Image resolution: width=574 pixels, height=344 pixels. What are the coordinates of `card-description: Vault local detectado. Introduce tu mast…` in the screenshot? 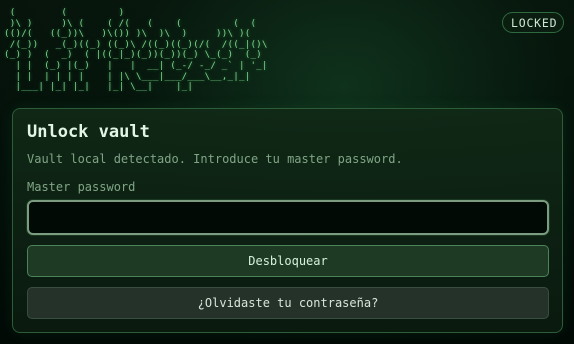 It's located at (215, 159).